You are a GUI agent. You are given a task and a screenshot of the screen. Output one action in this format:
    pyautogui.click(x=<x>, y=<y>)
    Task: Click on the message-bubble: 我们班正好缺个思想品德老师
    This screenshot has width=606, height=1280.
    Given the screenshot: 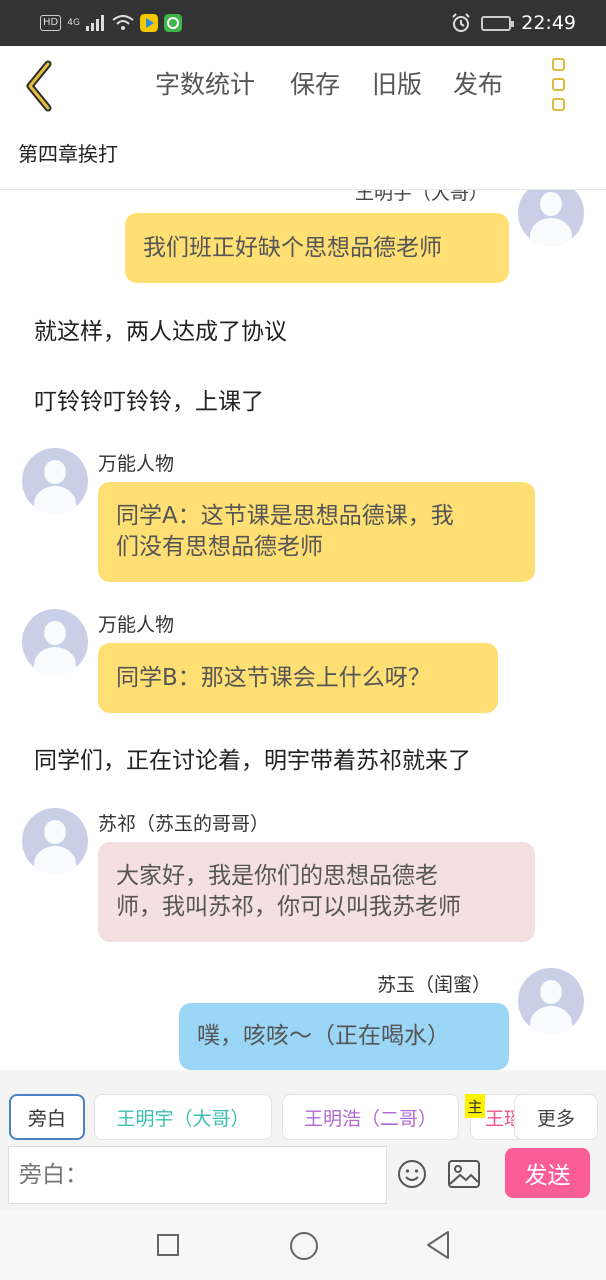 What is the action you would take?
    pyautogui.click(x=317, y=248)
    